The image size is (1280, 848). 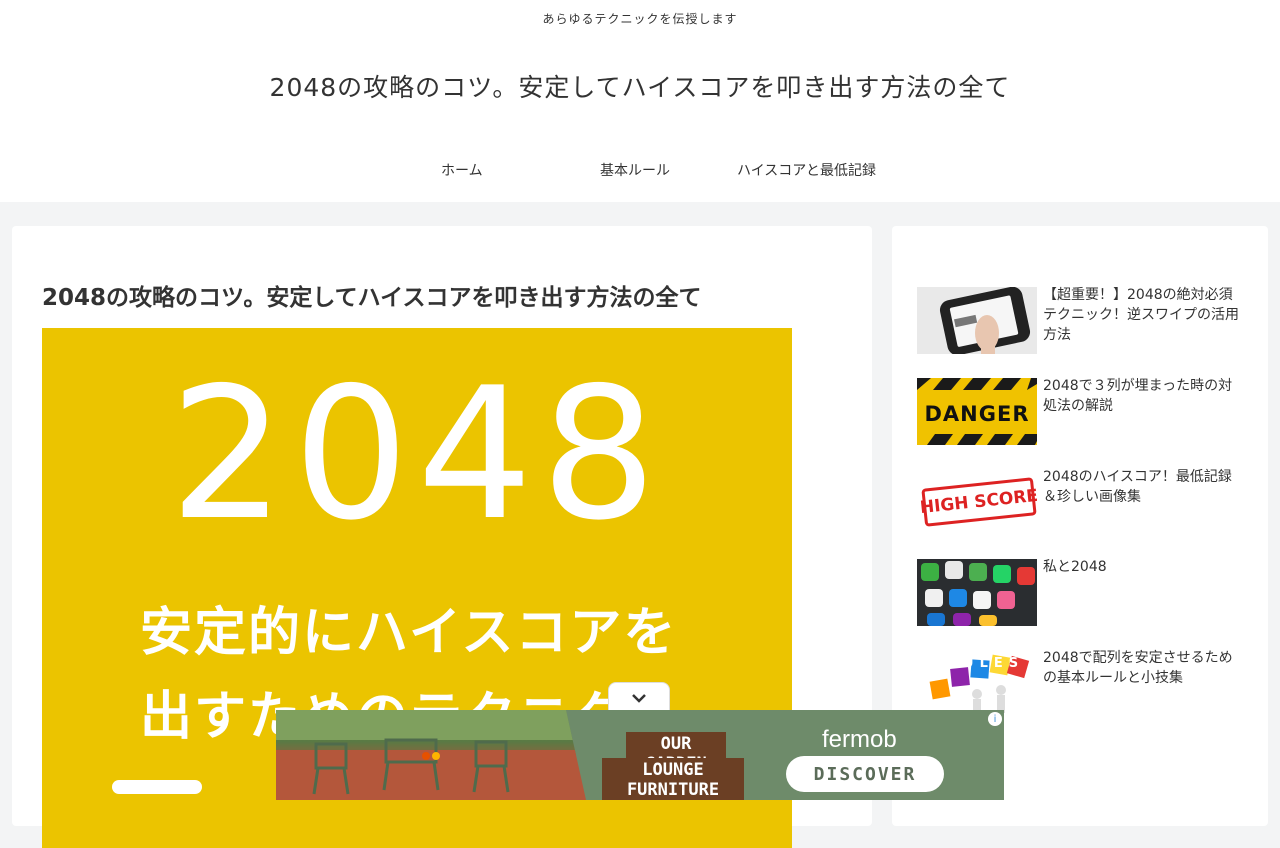 I want to click on sidebar-article-title: 【超重要！】2048の絶対必須テクニック！逆スワイプの活用方法, so click(x=1141, y=315).